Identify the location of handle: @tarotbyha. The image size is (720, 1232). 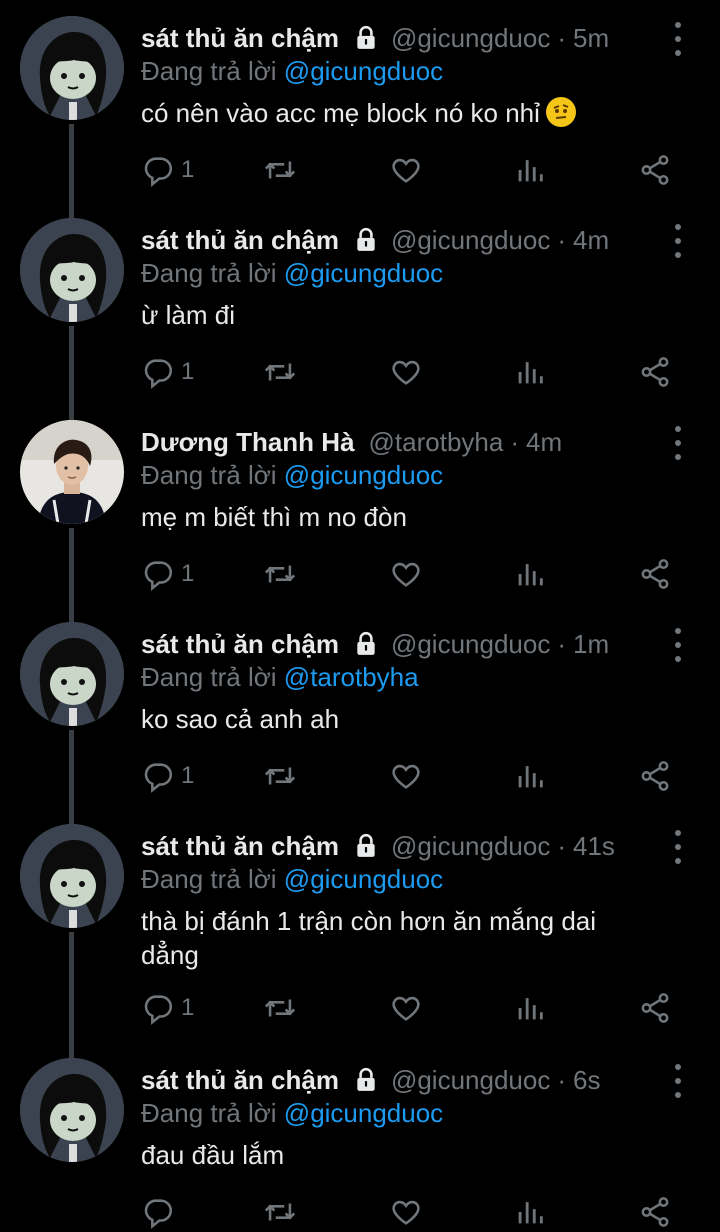
(436, 442).